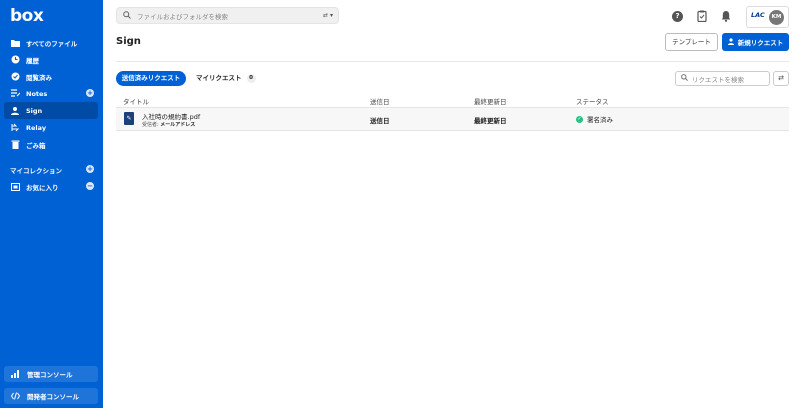 Image resolution: width=800 pixels, height=408 pixels. I want to click on document-title: 入社時の規約書.pdf, so click(171, 116).